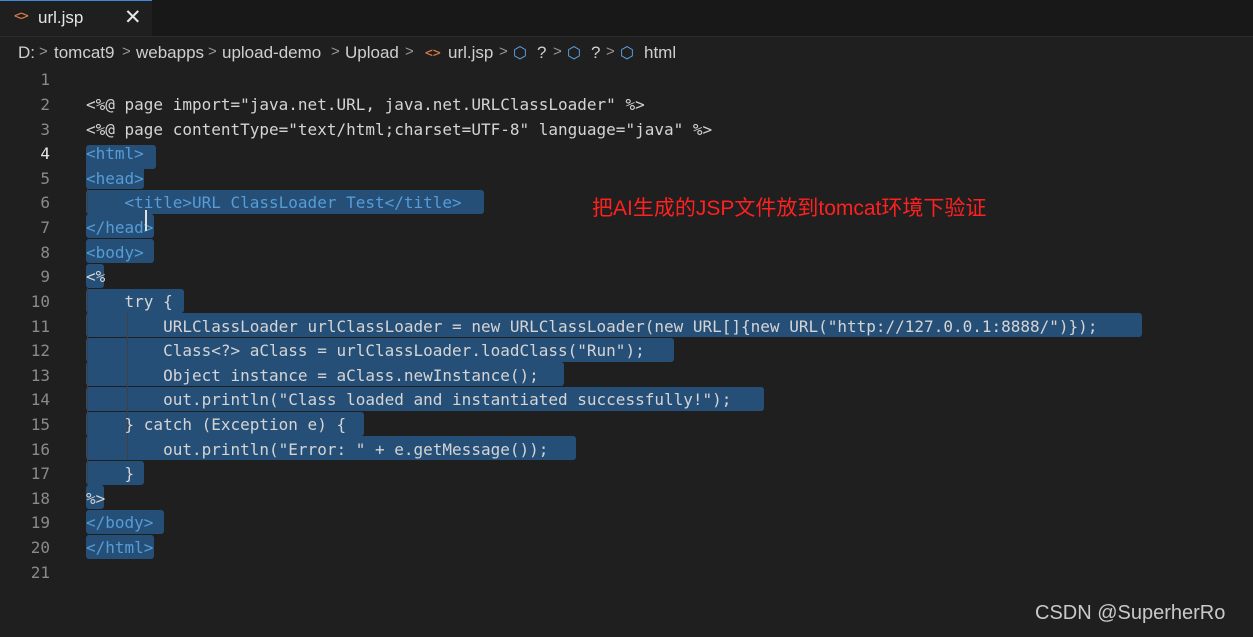 The image size is (1253, 637). What do you see at coordinates (372, 53) in the screenshot?
I see `breadcrumb-upload: Upload` at bounding box center [372, 53].